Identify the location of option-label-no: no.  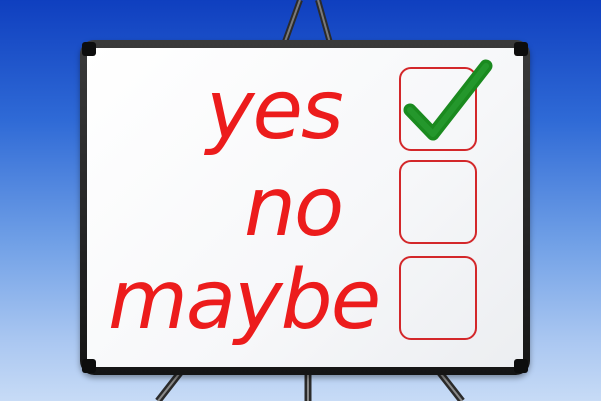
(294, 207).